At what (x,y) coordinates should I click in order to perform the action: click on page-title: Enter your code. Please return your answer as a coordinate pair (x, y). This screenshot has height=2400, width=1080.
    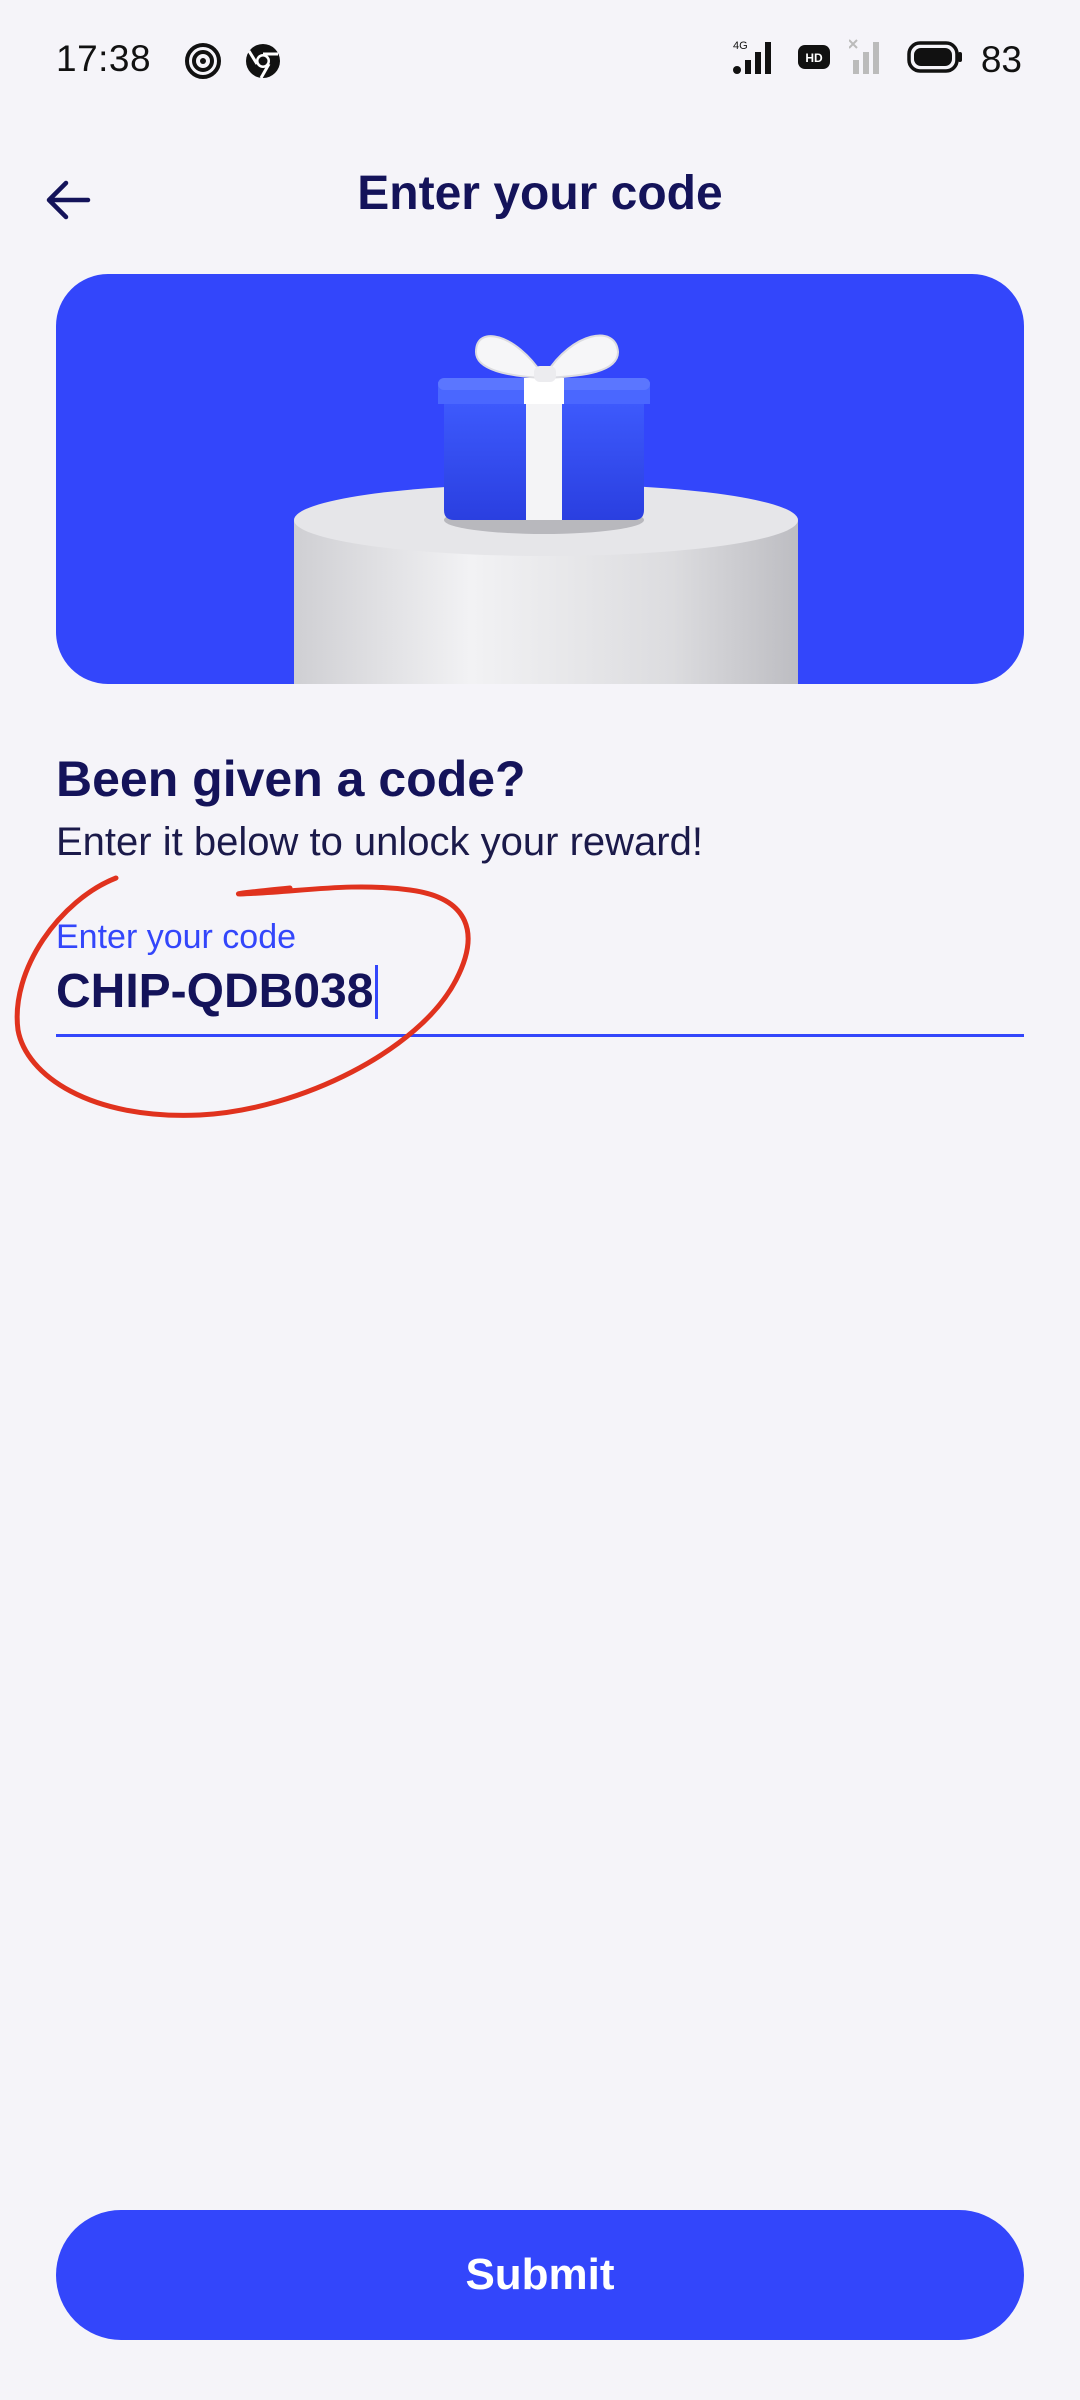
    Looking at the image, I should click on (540, 193).